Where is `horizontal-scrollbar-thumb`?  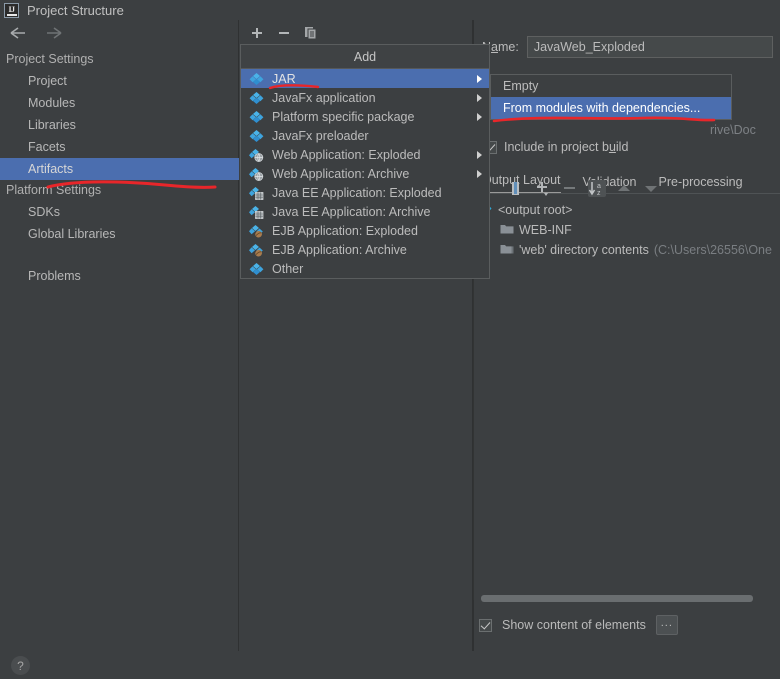
horizontal-scrollbar-thumb is located at coordinates (617, 598).